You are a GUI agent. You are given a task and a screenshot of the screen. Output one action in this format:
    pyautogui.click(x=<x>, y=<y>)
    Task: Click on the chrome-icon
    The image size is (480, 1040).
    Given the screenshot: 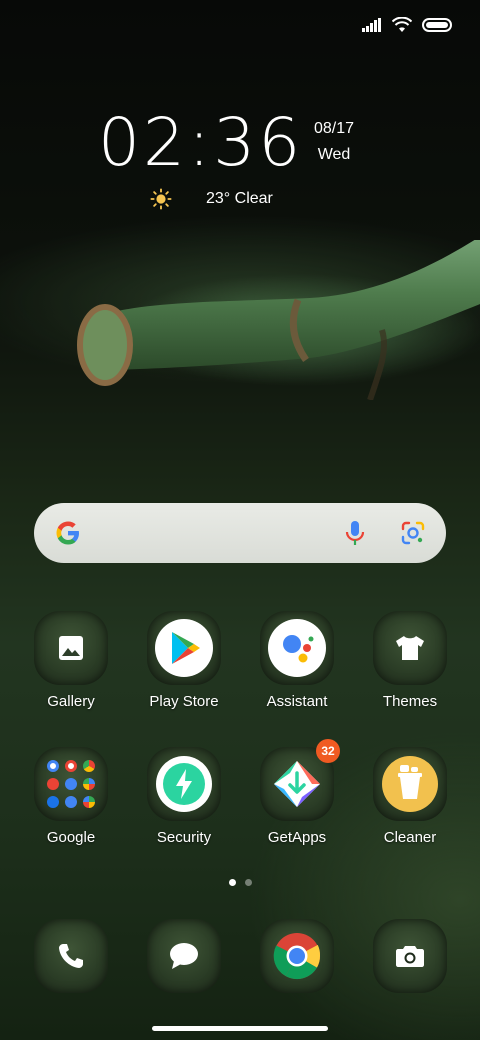 What is the action you would take?
    pyautogui.click(x=297, y=956)
    